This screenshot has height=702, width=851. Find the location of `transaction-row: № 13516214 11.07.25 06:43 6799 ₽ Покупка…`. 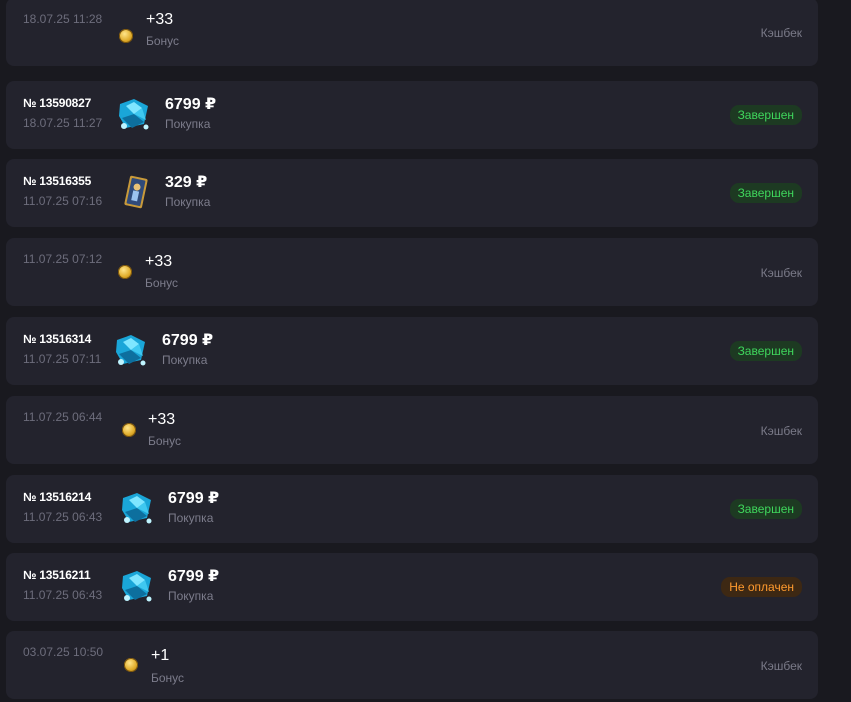

transaction-row: № 13516214 11.07.25 06:43 6799 ₽ Покупка… is located at coordinates (412, 509).